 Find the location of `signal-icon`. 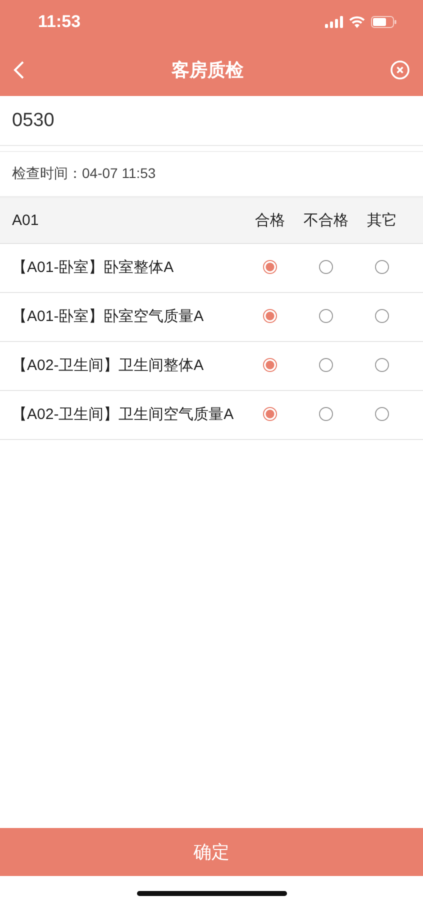

signal-icon is located at coordinates (334, 22).